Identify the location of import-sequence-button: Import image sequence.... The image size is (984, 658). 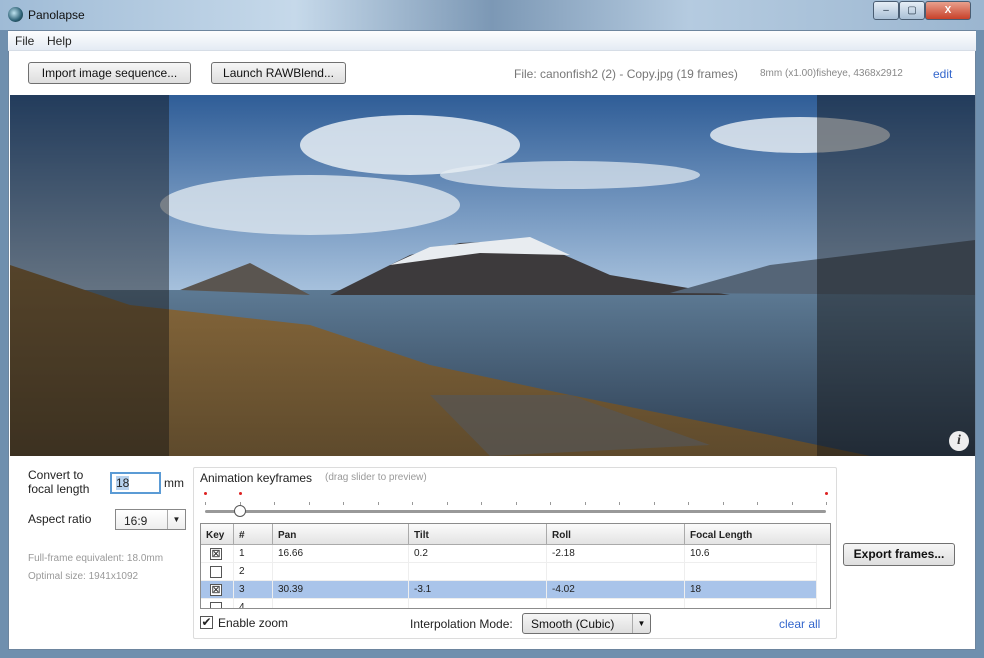
(109, 73).